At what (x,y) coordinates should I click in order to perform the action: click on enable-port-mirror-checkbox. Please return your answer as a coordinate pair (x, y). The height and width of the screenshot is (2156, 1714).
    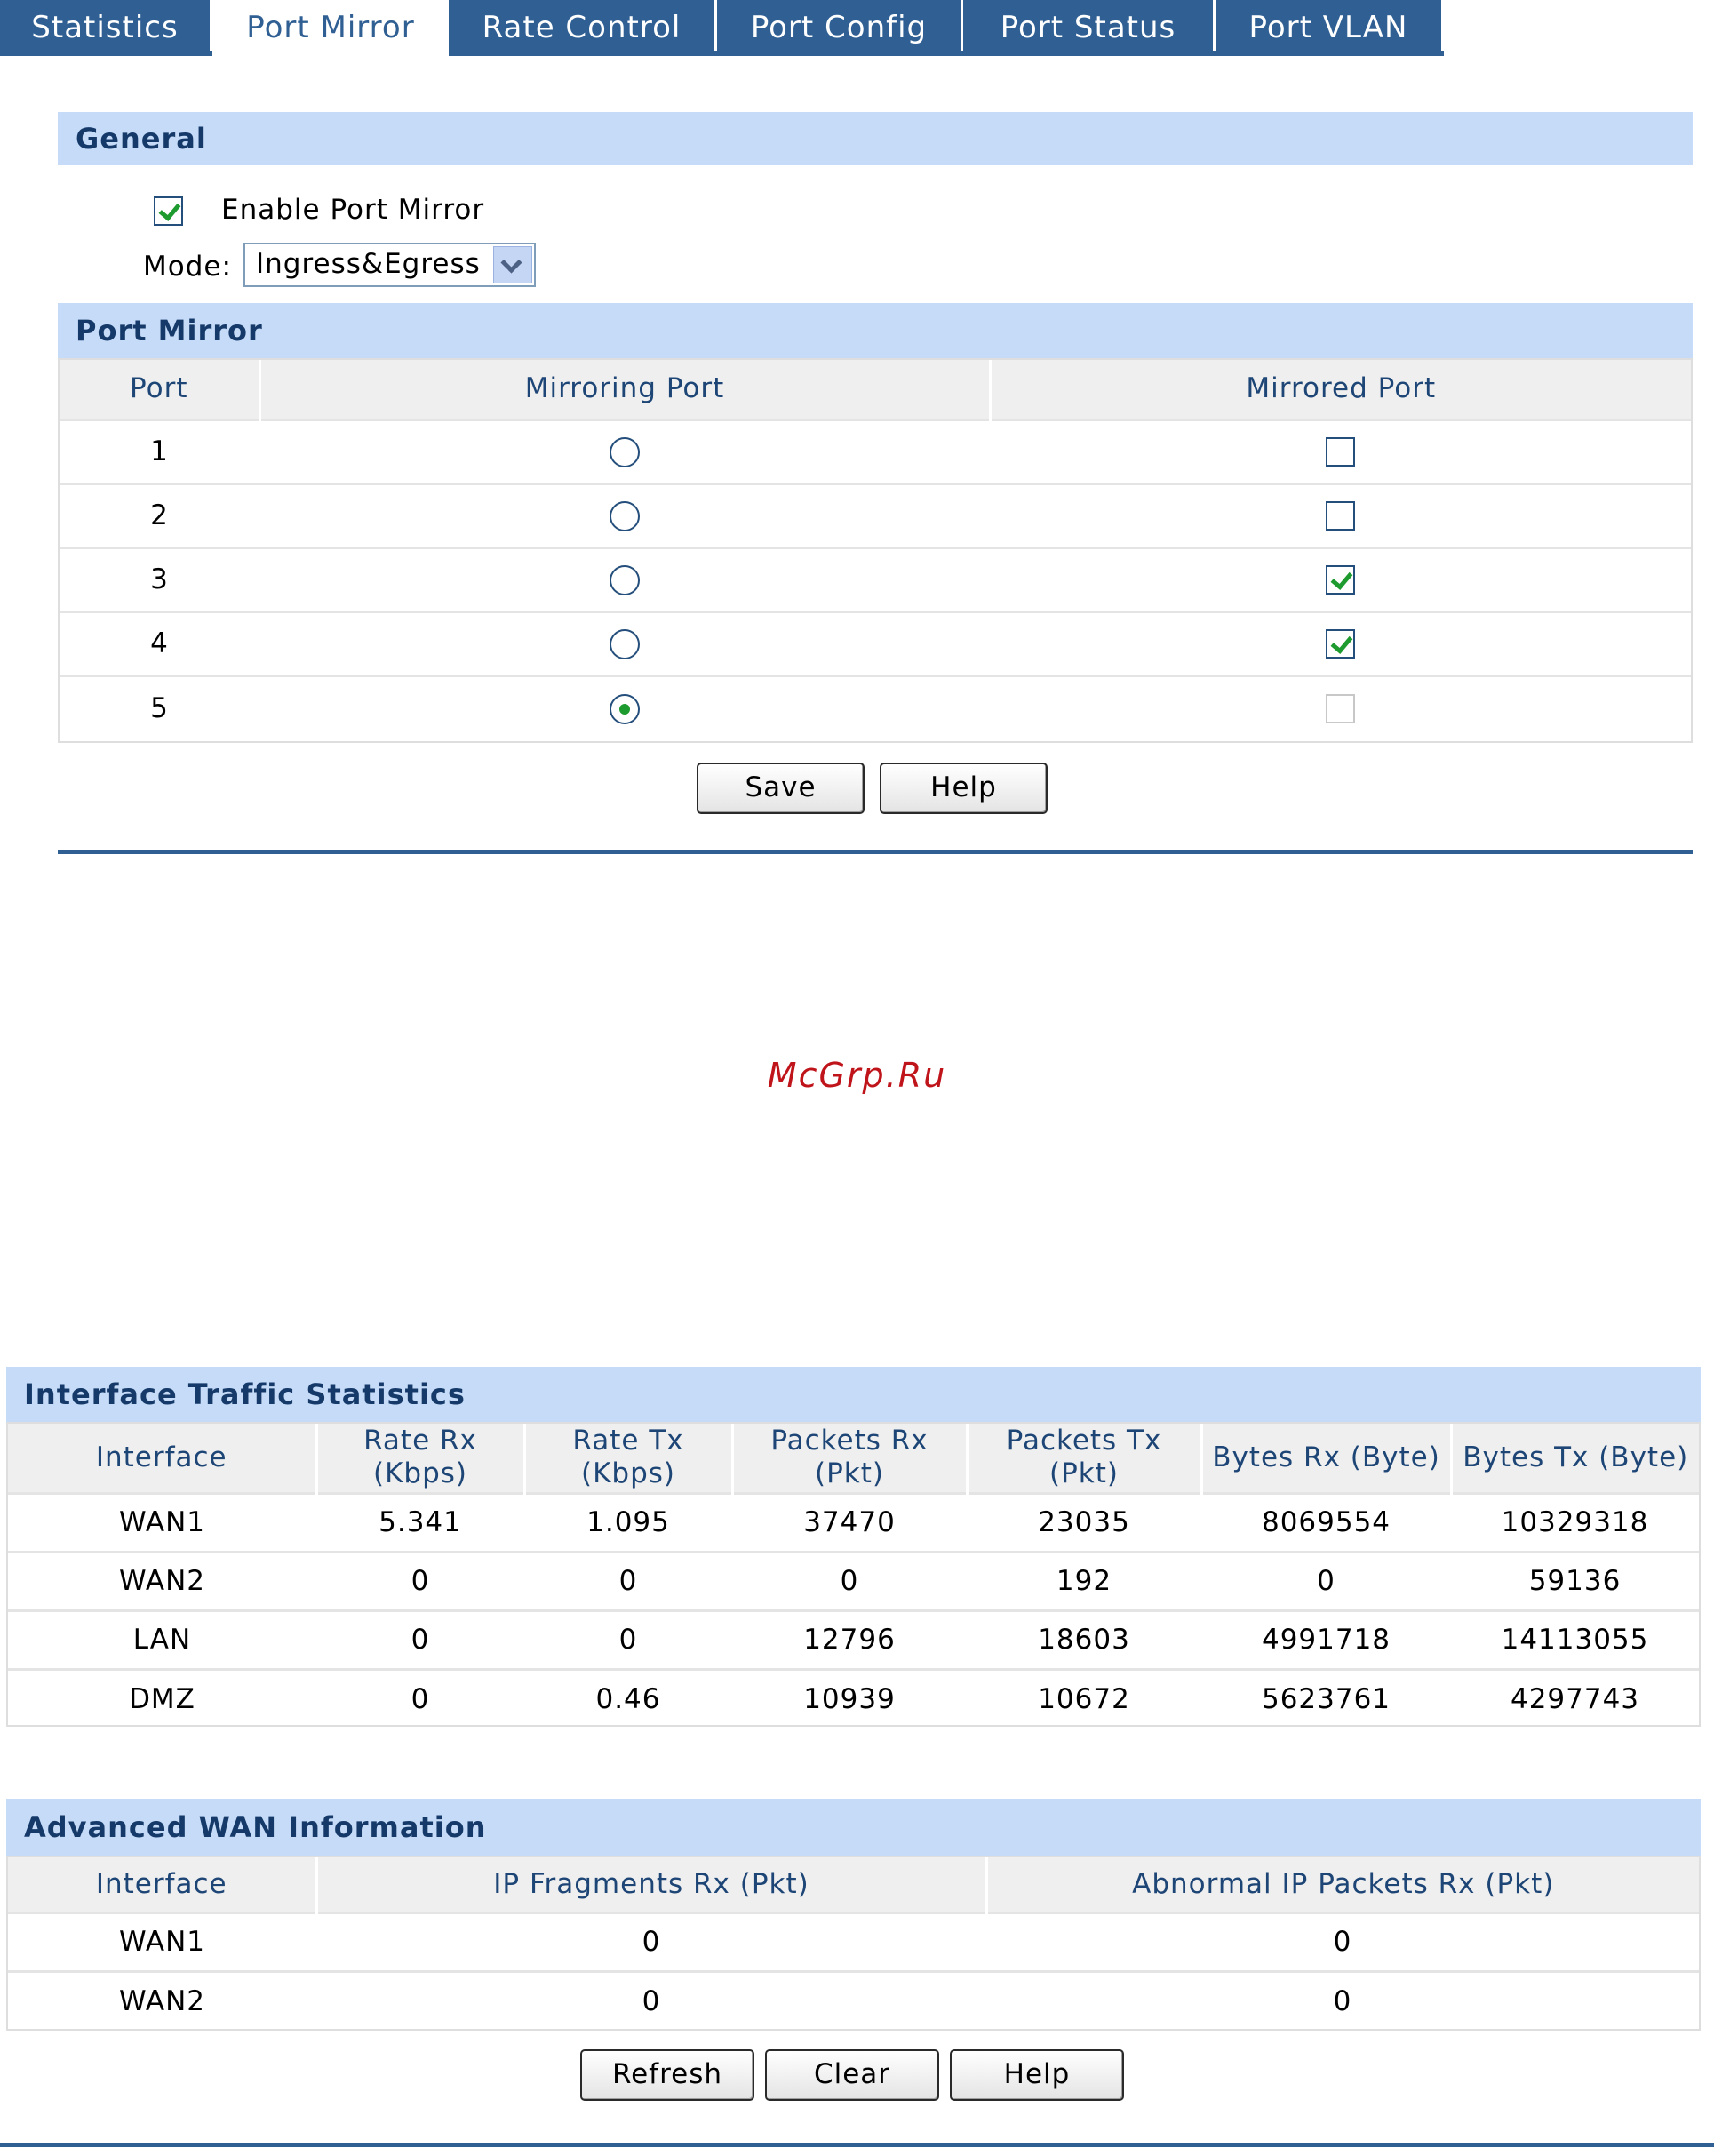
    Looking at the image, I should click on (168, 211).